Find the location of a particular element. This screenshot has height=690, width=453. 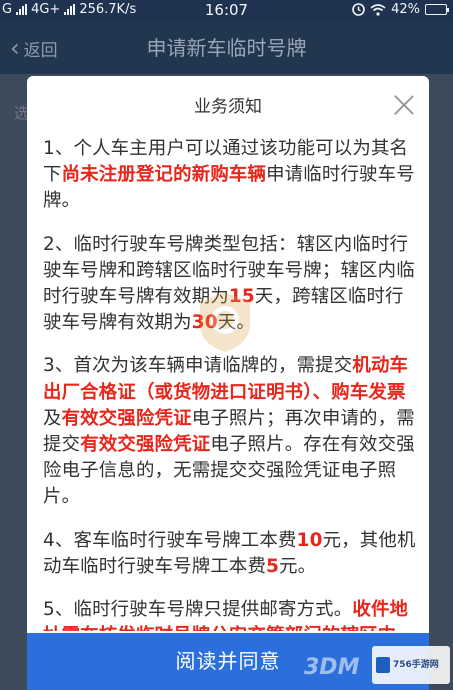

notice-text: 3、首次为该车辆申请临牌的，需提交 is located at coordinates (198, 366).